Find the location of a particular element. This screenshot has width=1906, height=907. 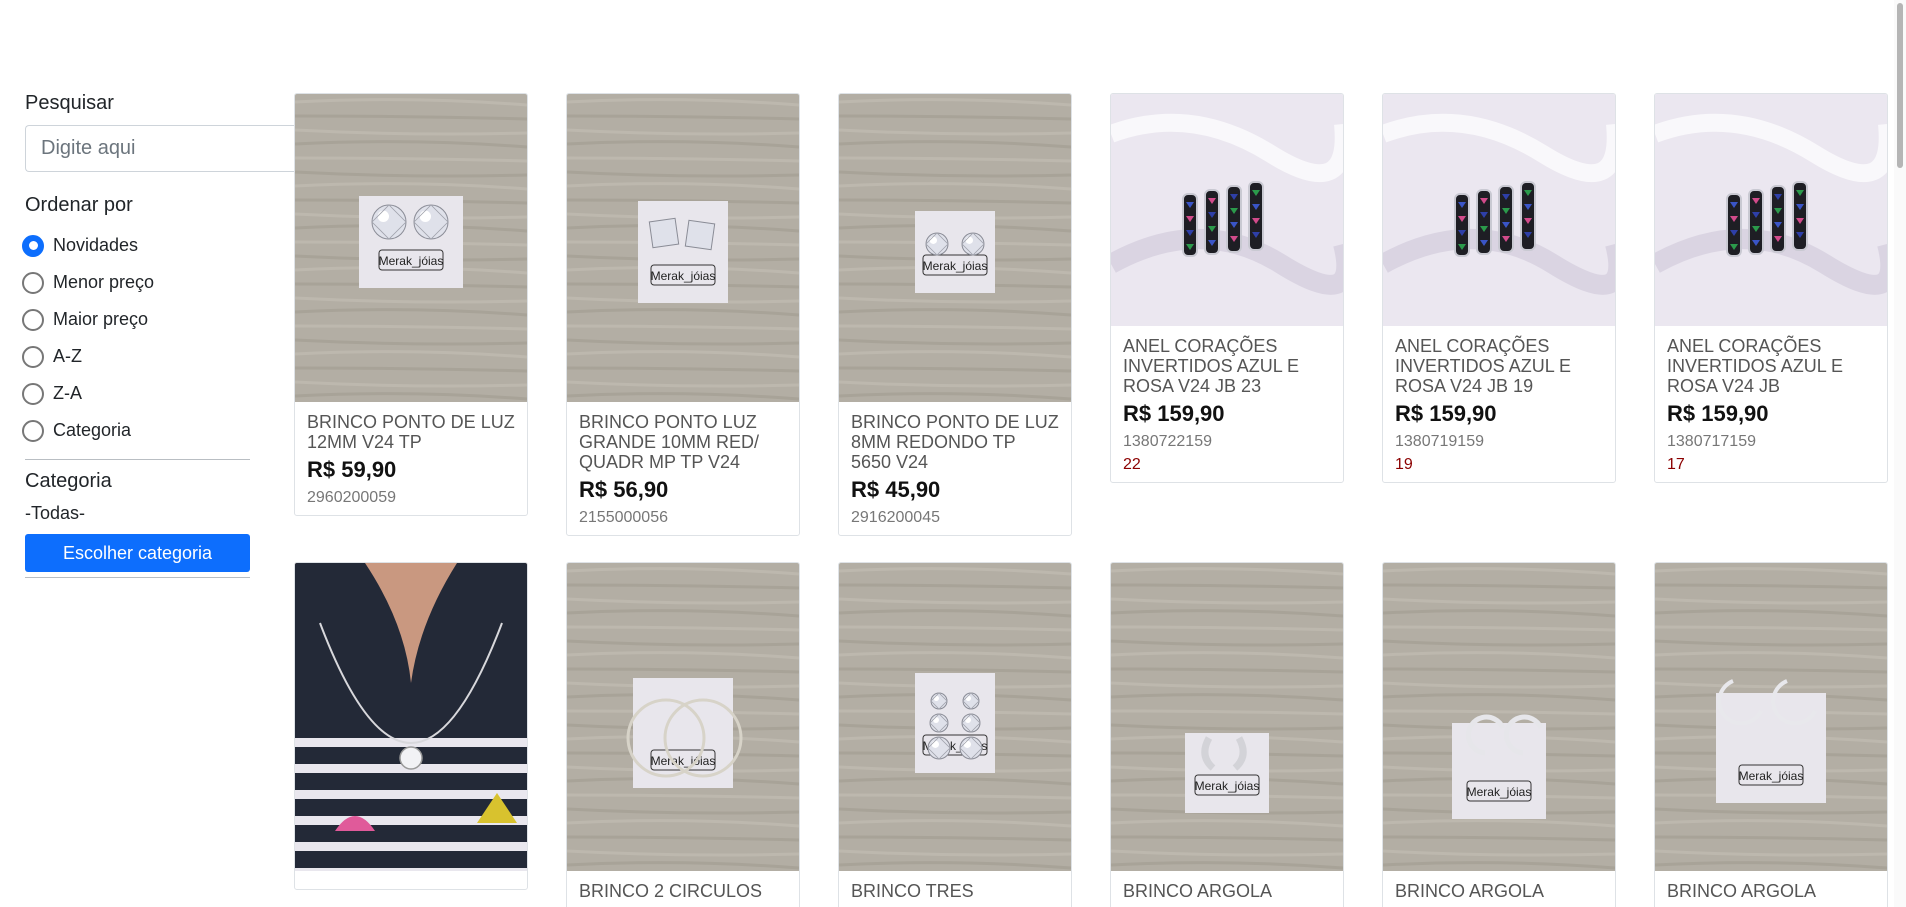

product-title: BRINCO PONTO DE LUZ 12MM V24 TP is located at coordinates (411, 432).